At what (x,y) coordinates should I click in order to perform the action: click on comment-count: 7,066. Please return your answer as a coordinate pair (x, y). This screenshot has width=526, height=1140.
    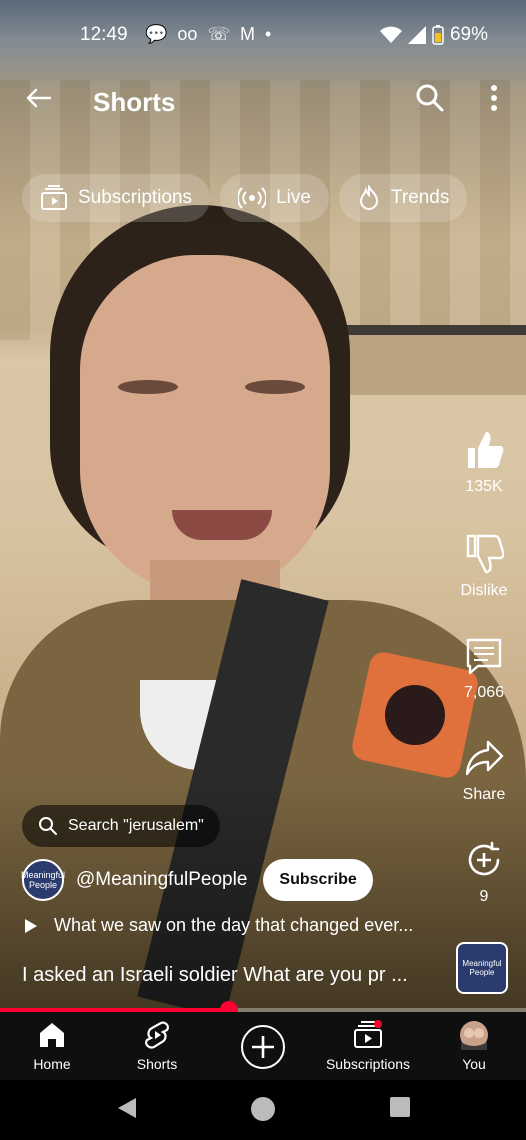
    Looking at the image, I should click on (484, 692).